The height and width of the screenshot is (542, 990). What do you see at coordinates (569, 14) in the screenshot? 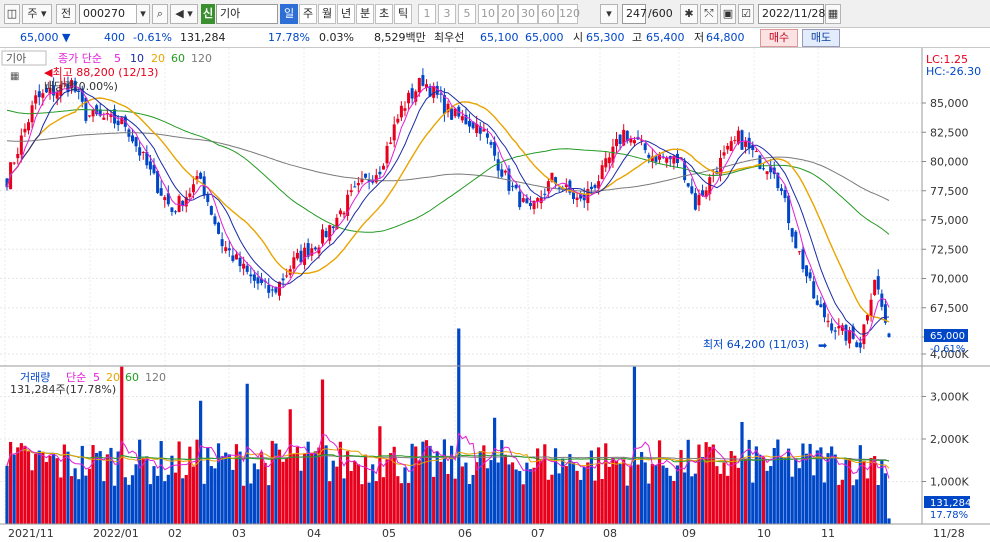
I see `interval-button-7: 120` at bounding box center [569, 14].